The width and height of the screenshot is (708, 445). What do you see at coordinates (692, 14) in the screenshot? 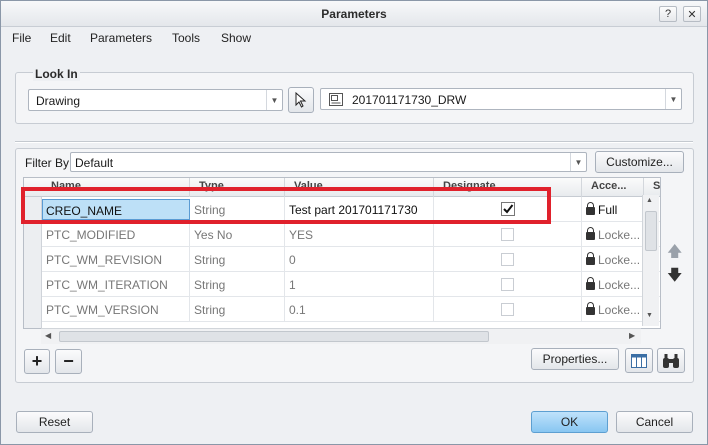
I see `close-icon: ✕` at bounding box center [692, 14].